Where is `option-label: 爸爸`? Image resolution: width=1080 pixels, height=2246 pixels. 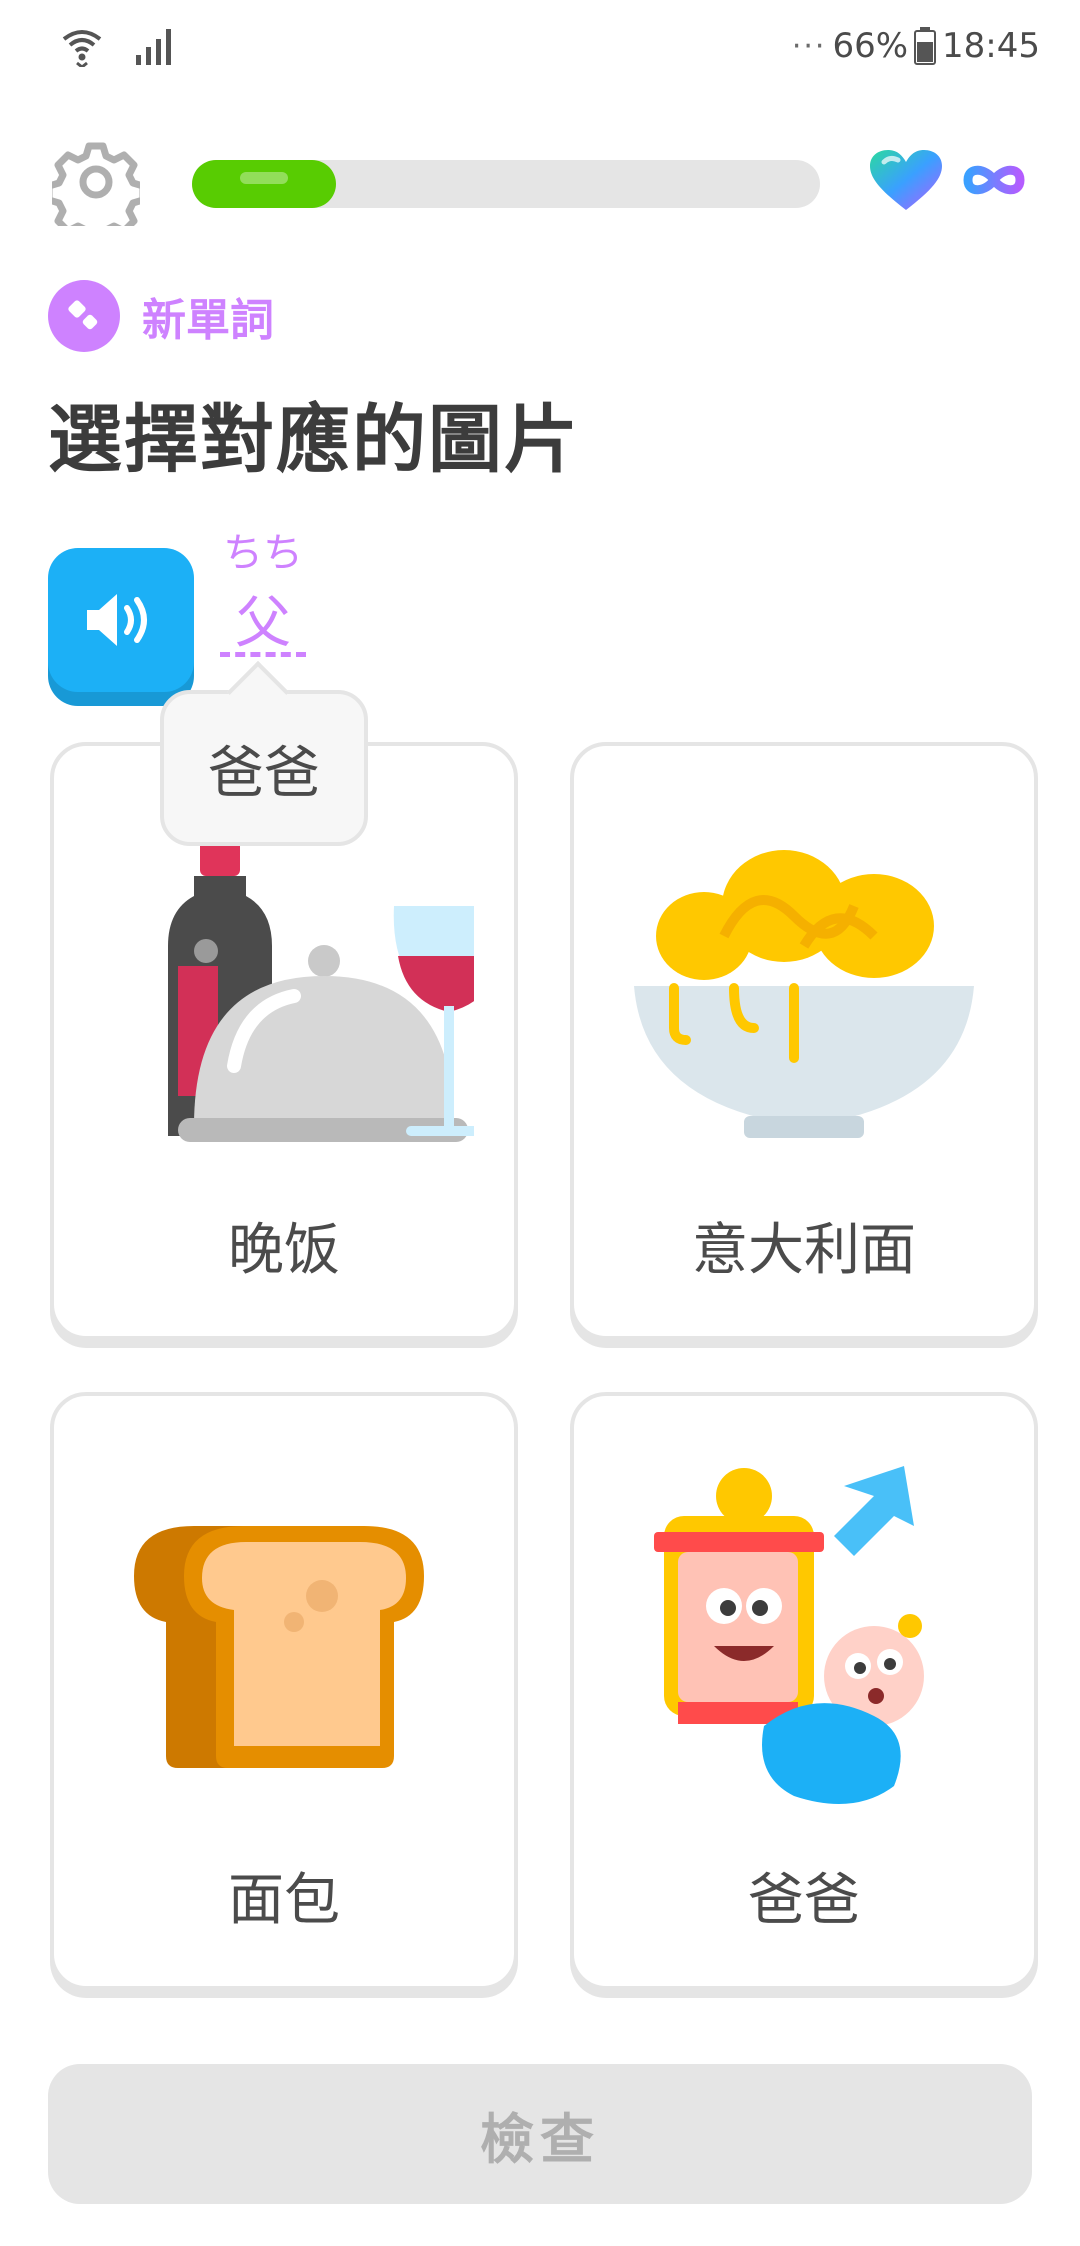
option-label: 爸爸 is located at coordinates (804, 1900).